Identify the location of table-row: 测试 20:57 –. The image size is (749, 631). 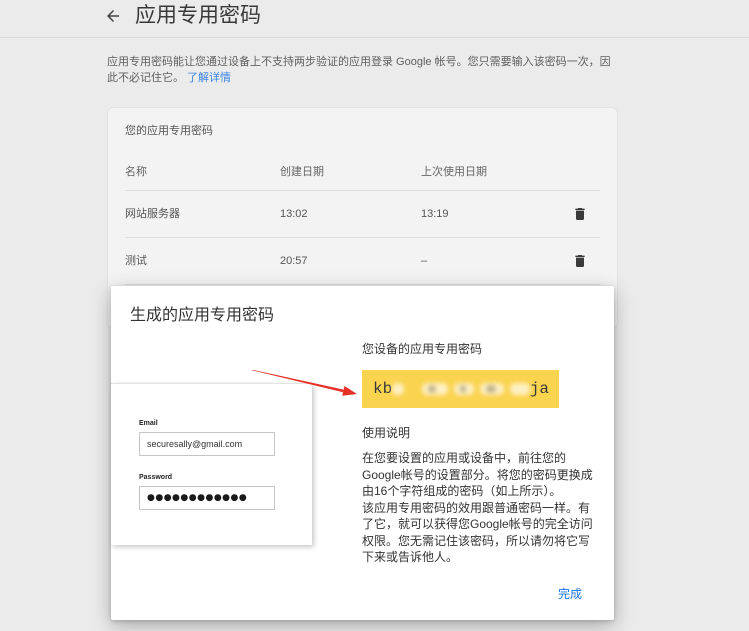
(362, 261).